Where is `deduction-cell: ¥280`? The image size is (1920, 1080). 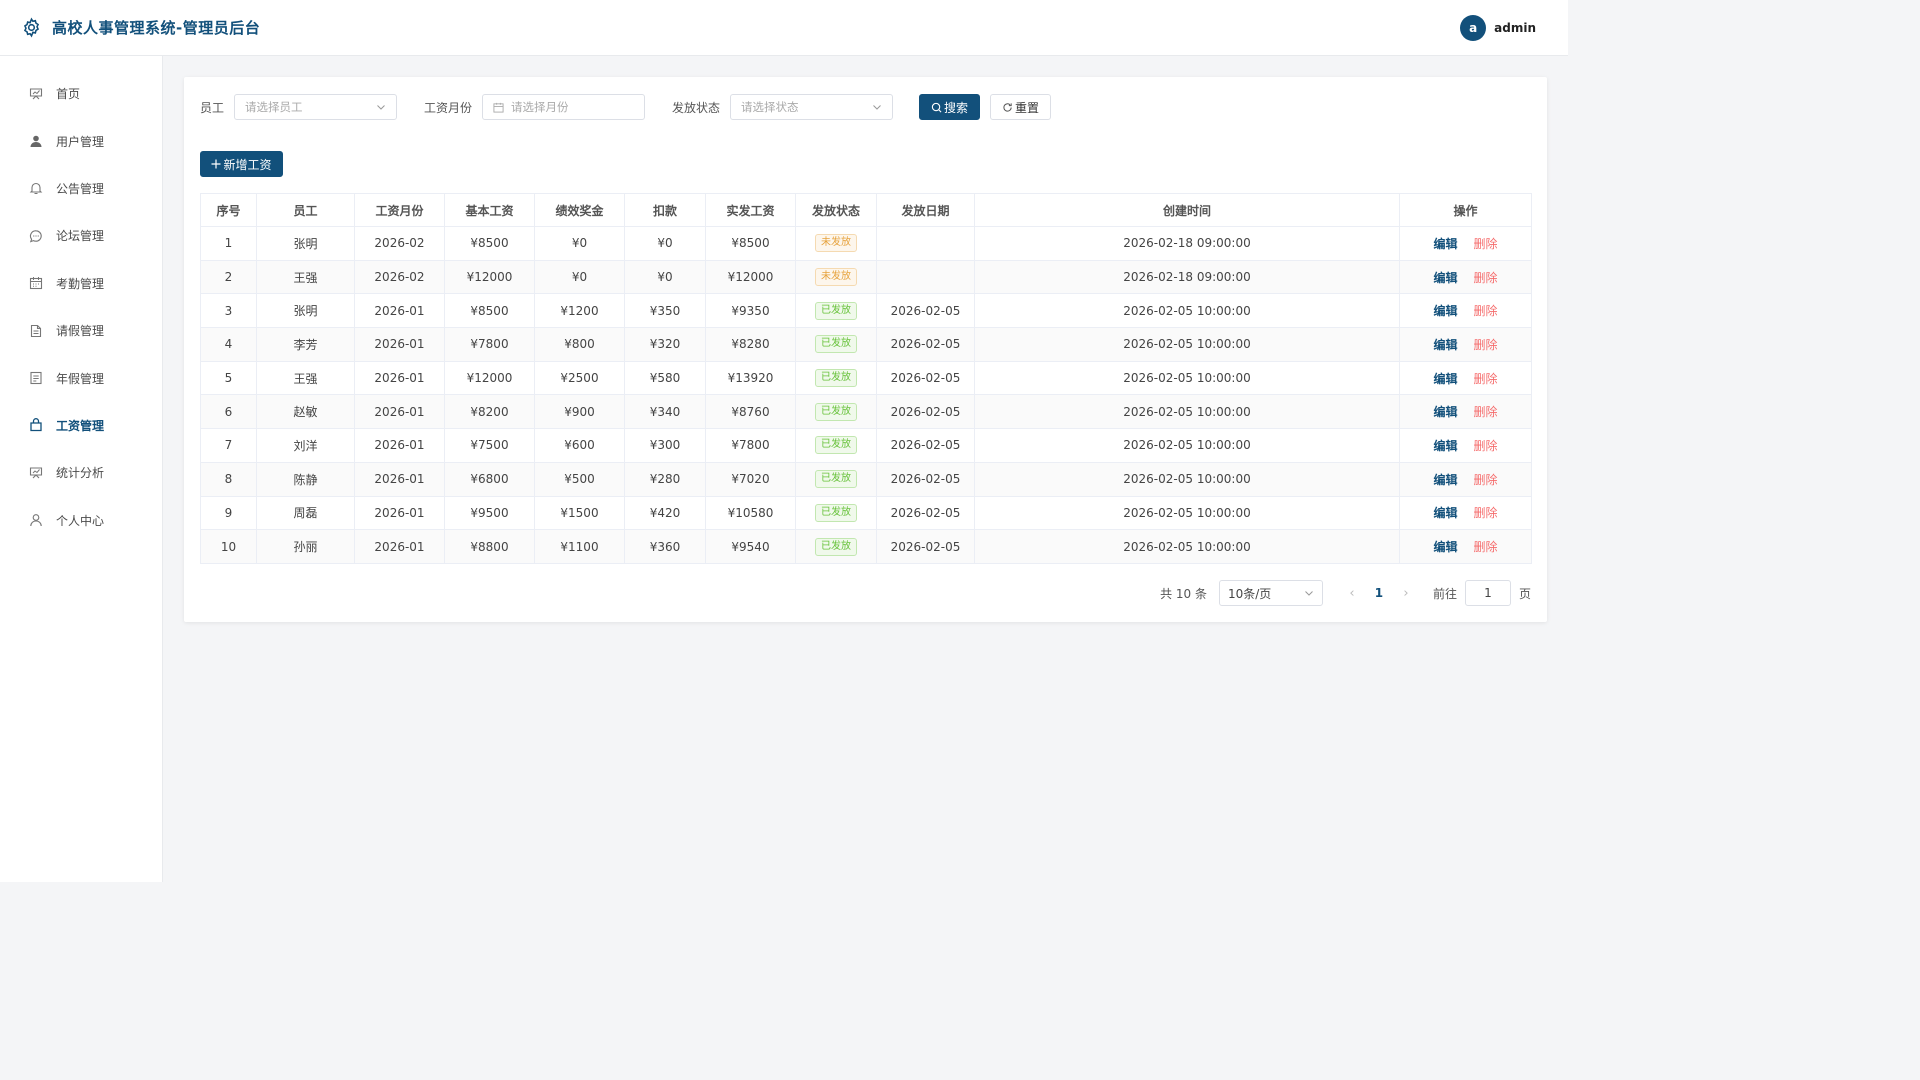 deduction-cell: ¥280 is located at coordinates (665, 479).